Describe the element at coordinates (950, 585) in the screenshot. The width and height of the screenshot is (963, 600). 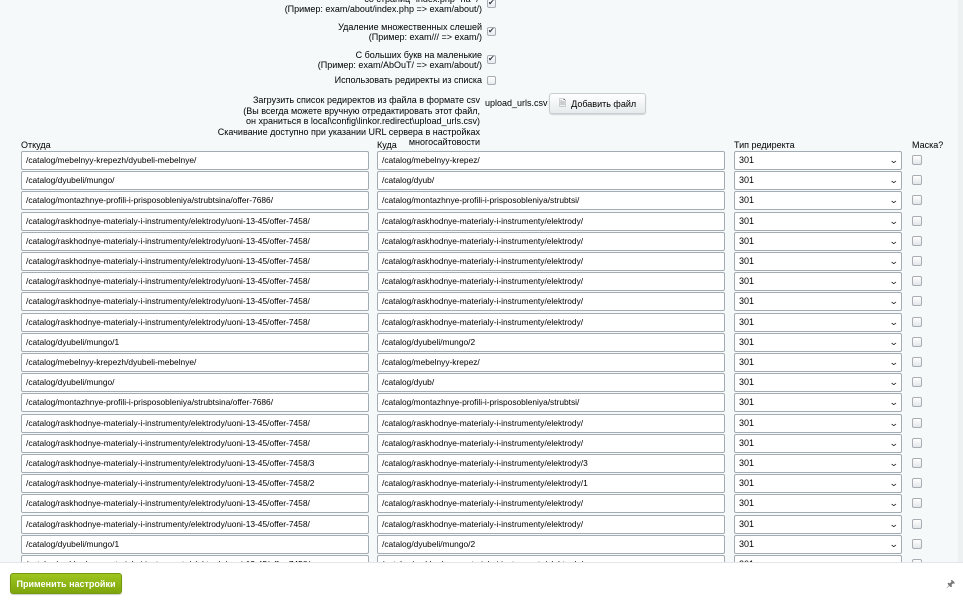
I see `pin-icon: 🖈` at that location.